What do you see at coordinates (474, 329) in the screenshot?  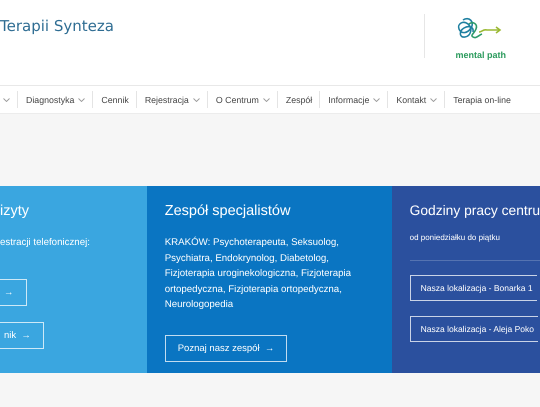 I see `link-button: Nasza lokalizacja - Aleja Poko` at bounding box center [474, 329].